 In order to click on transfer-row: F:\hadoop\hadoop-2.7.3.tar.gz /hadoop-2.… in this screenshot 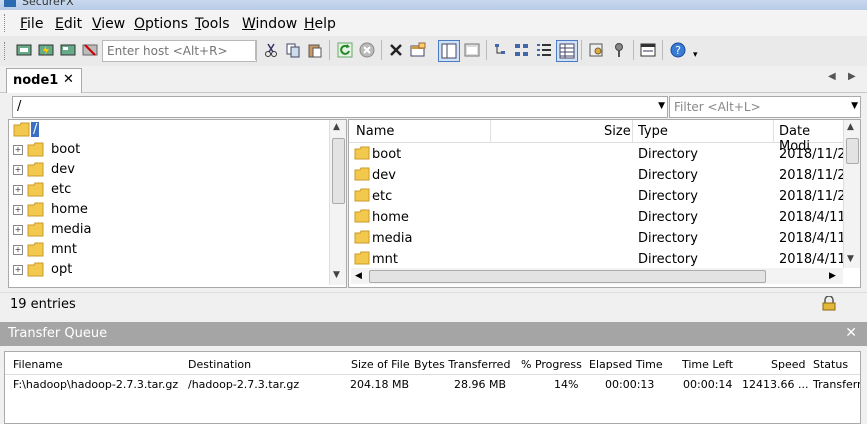, I will do `click(432, 385)`.